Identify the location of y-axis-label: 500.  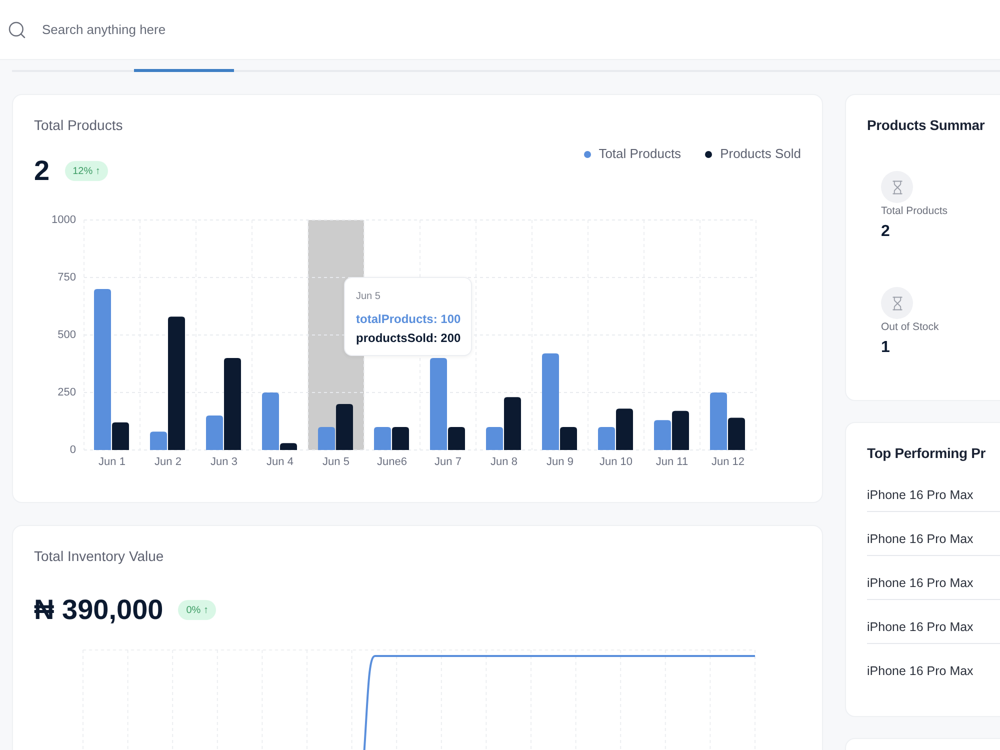
(67, 334).